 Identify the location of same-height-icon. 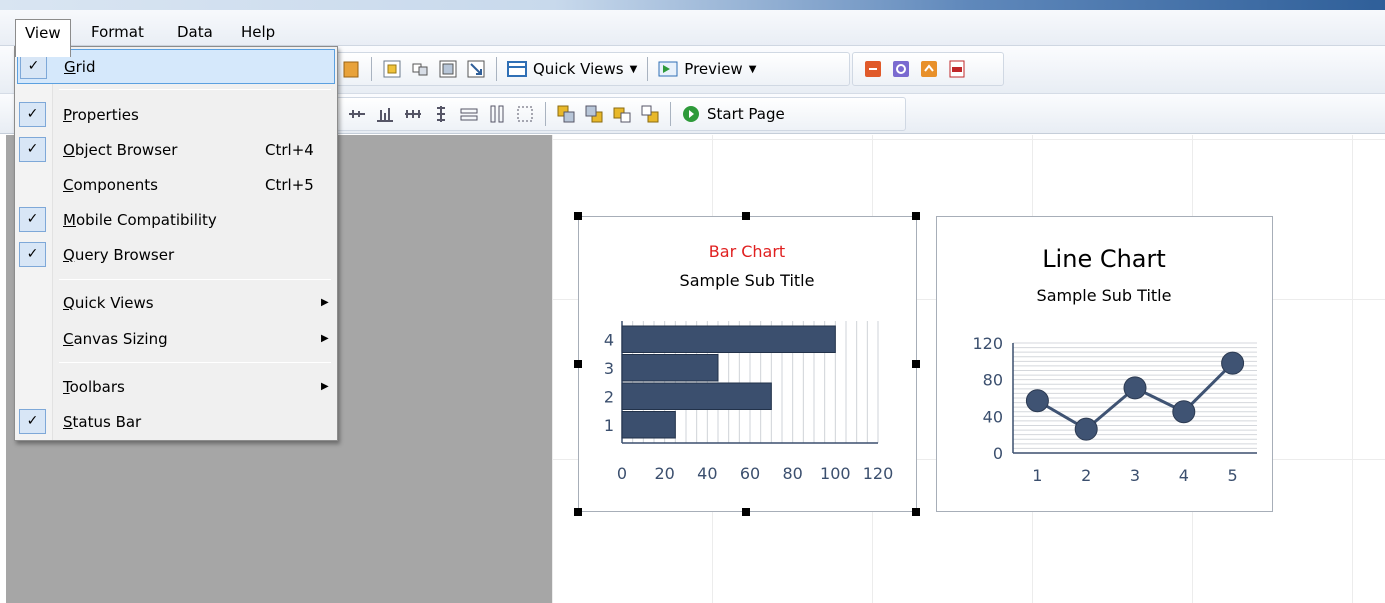
(497, 114).